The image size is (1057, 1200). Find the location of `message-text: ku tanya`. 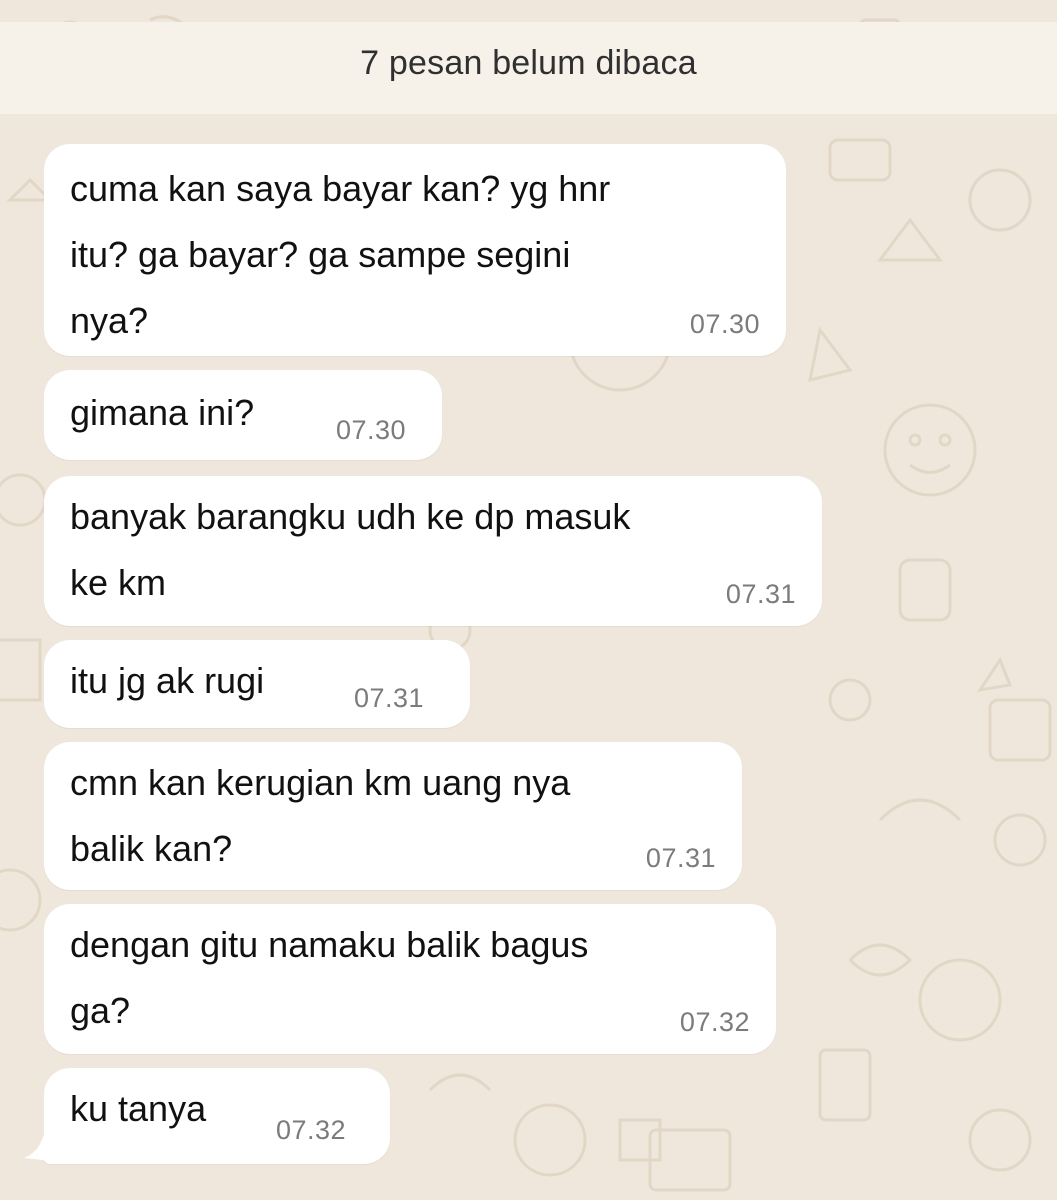

message-text: ku tanya is located at coordinates (138, 1108).